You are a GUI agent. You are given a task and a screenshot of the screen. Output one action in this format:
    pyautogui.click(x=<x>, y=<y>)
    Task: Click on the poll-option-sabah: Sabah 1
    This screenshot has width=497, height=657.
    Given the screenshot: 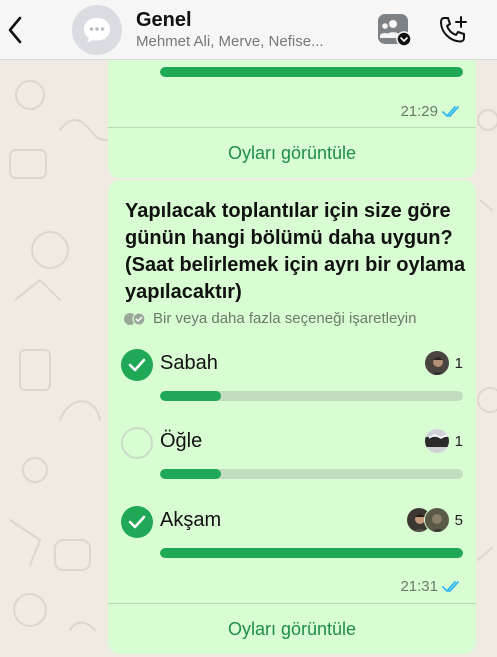 What is the action you would take?
    pyautogui.click(x=292, y=379)
    